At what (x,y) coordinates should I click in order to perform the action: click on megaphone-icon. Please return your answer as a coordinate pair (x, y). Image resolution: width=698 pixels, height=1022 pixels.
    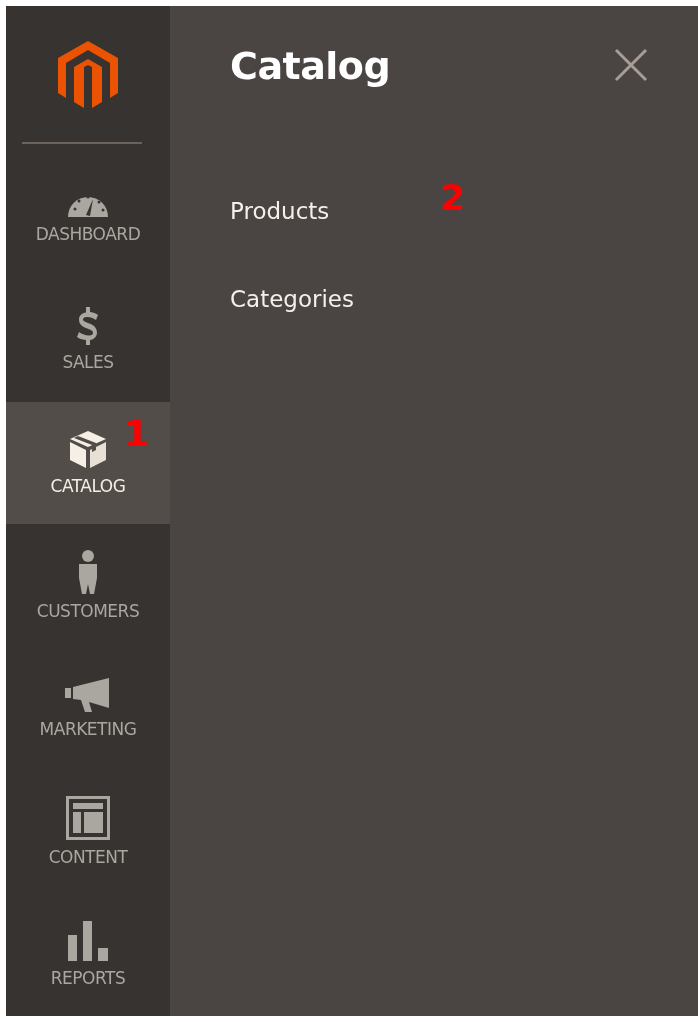
    Looking at the image, I should click on (88, 694).